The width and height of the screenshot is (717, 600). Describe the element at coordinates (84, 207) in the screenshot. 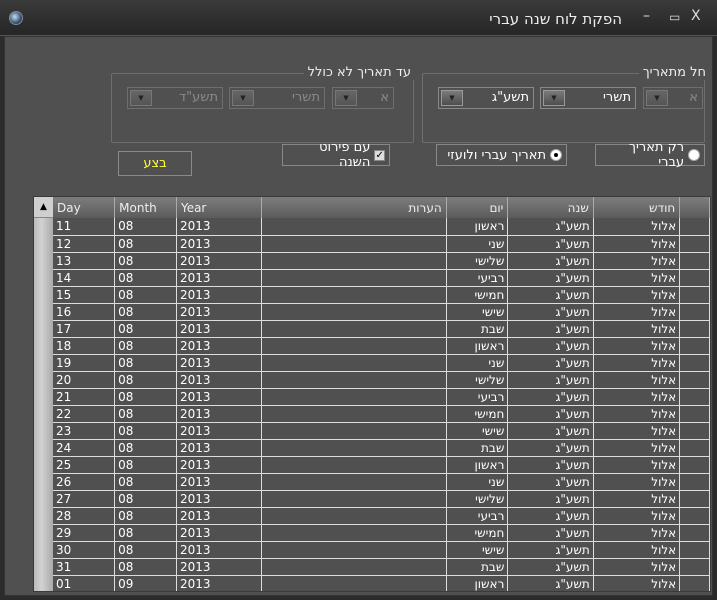

I see `header-day: Day` at that location.